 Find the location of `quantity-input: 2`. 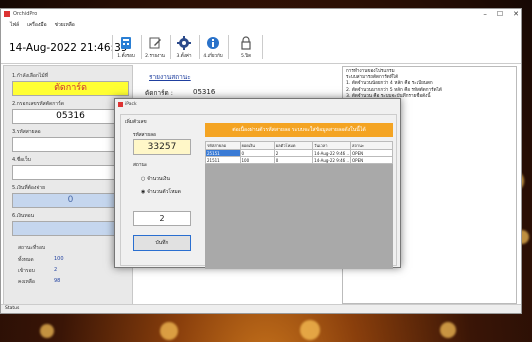

quantity-input: 2 is located at coordinates (162, 218).